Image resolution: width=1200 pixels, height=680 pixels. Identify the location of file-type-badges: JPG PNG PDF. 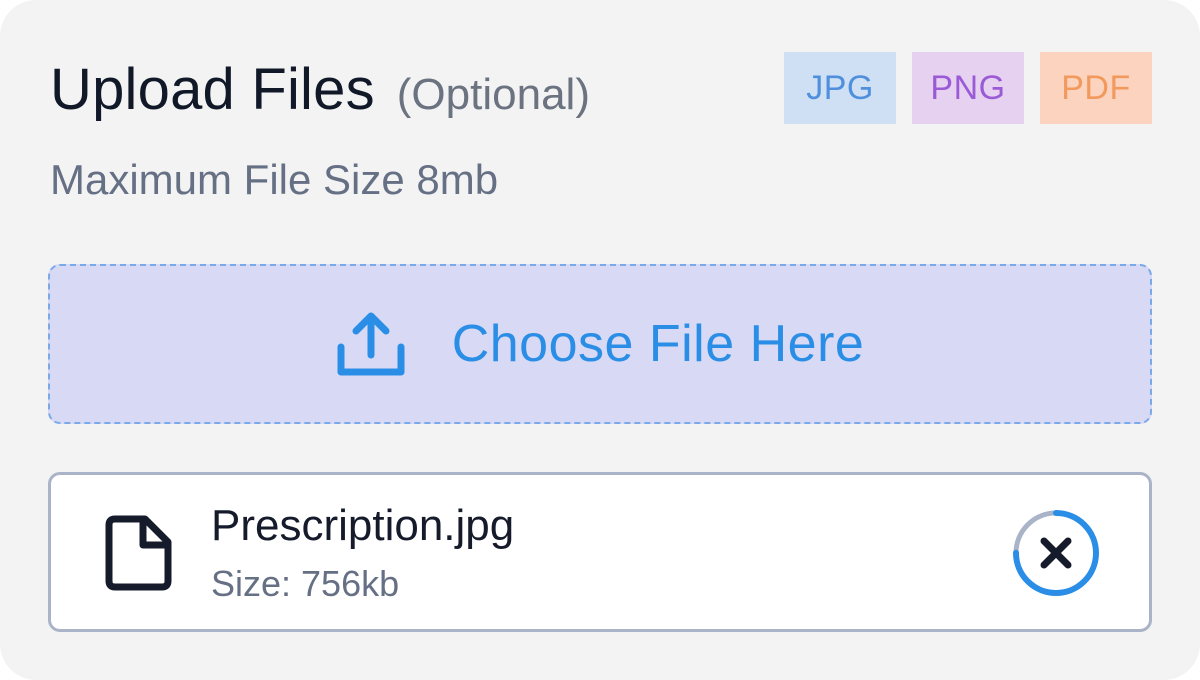
(968, 88).